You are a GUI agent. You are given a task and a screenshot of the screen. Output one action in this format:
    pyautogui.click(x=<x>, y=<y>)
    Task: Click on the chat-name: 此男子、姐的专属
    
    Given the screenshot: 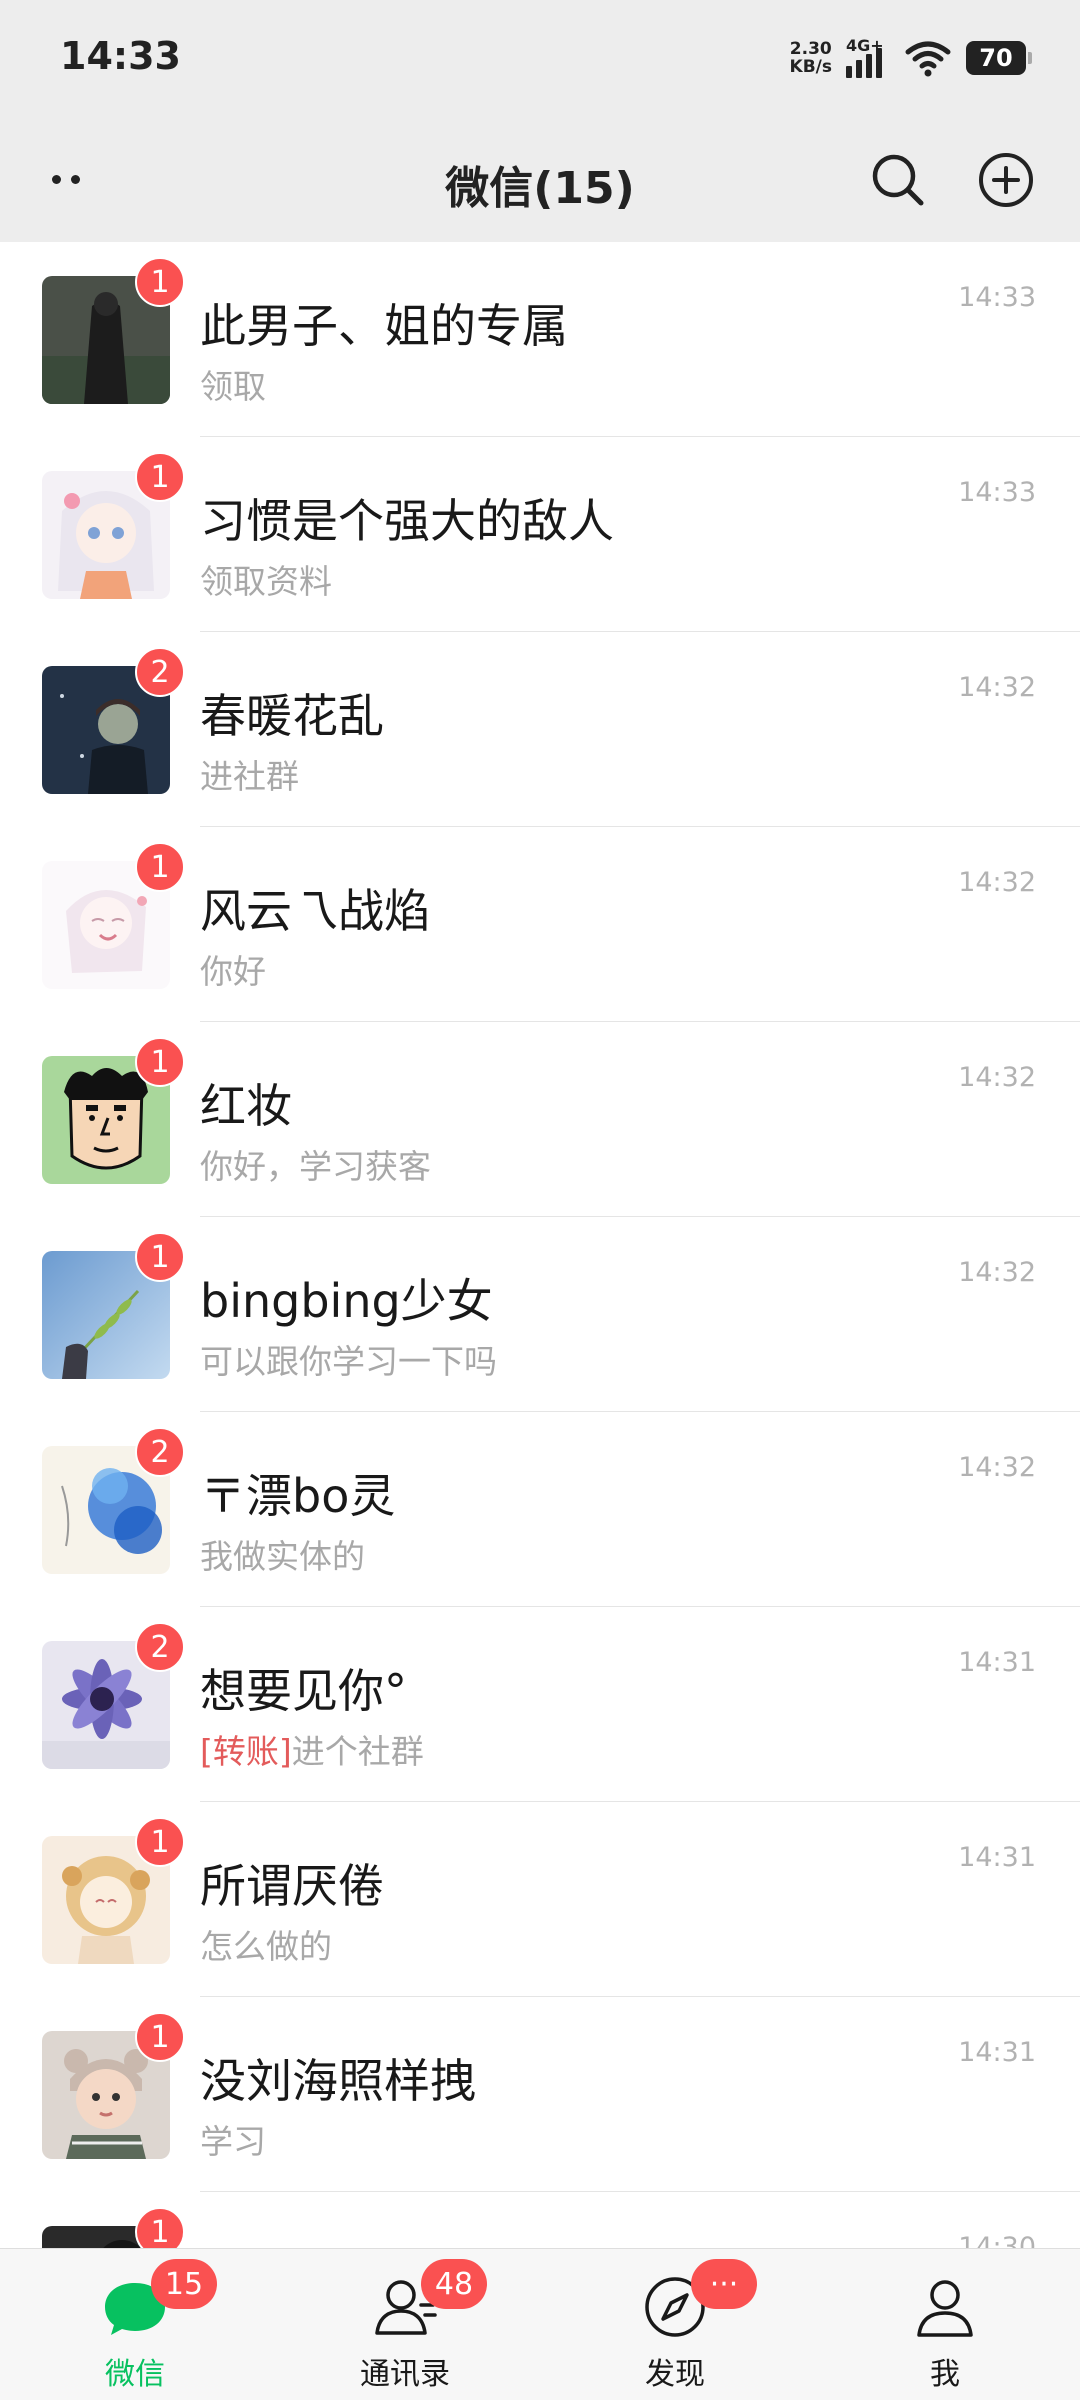 What is the action you would take?
    pyautogui.click(x=384, y=326)
    